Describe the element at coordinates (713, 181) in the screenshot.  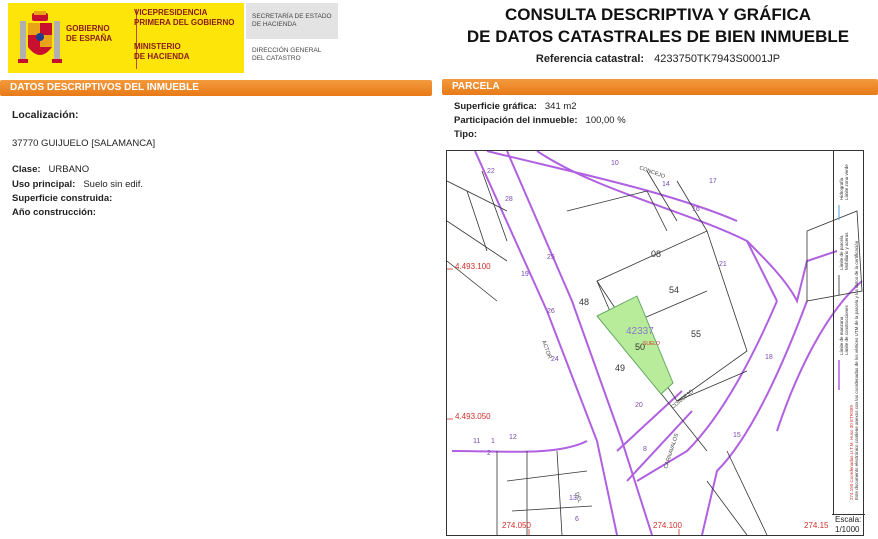
I see `svg-text: 17` at that location.